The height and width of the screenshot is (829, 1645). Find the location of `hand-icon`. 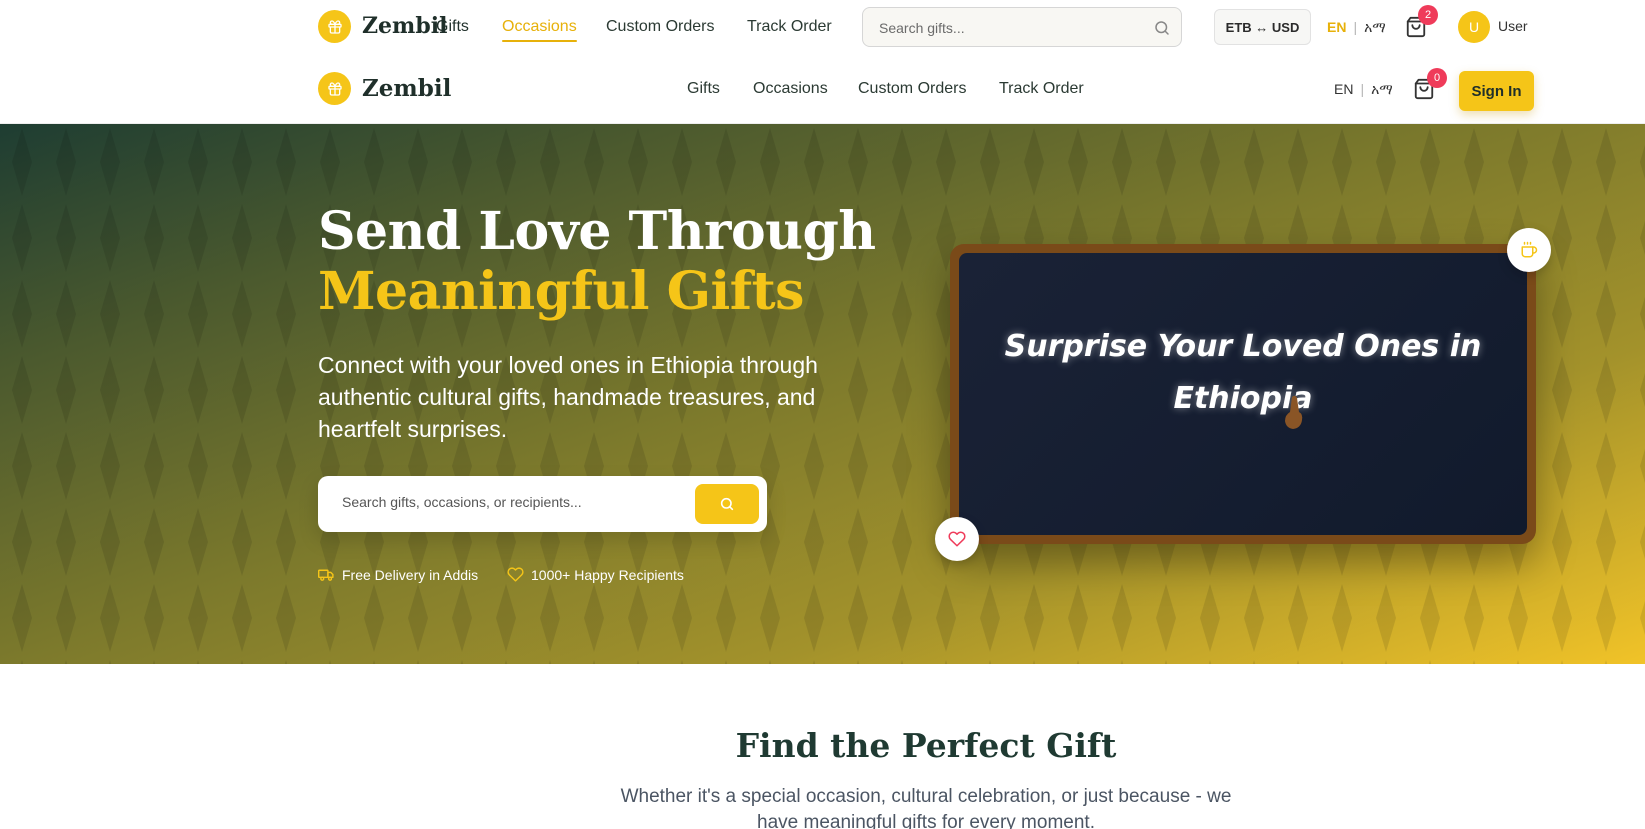

hand-icon is located at coordinates (1294, 412).